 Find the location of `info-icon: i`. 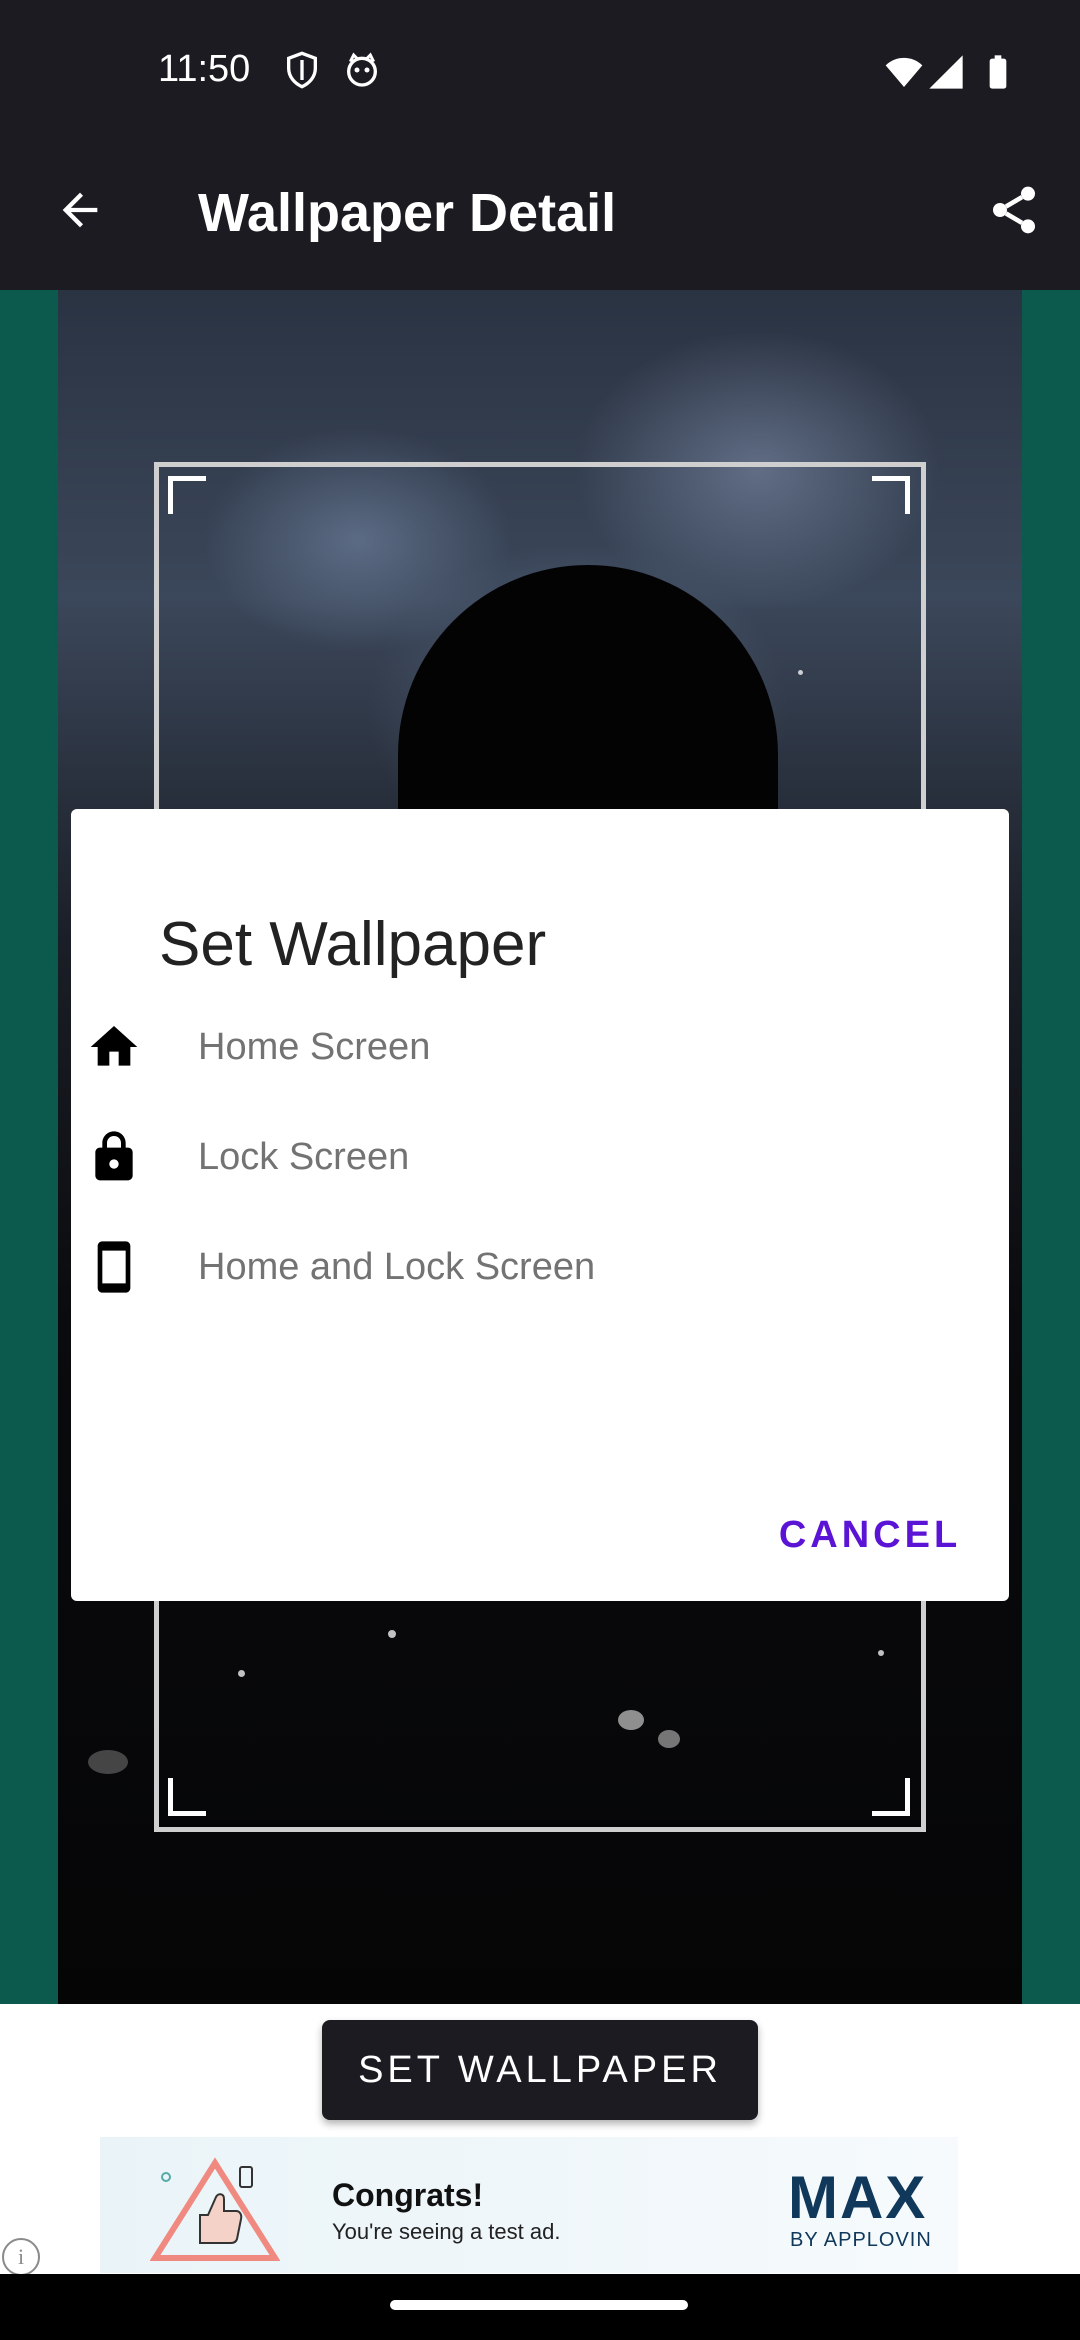

info-icon: i is located at coordinates (21, 2257).